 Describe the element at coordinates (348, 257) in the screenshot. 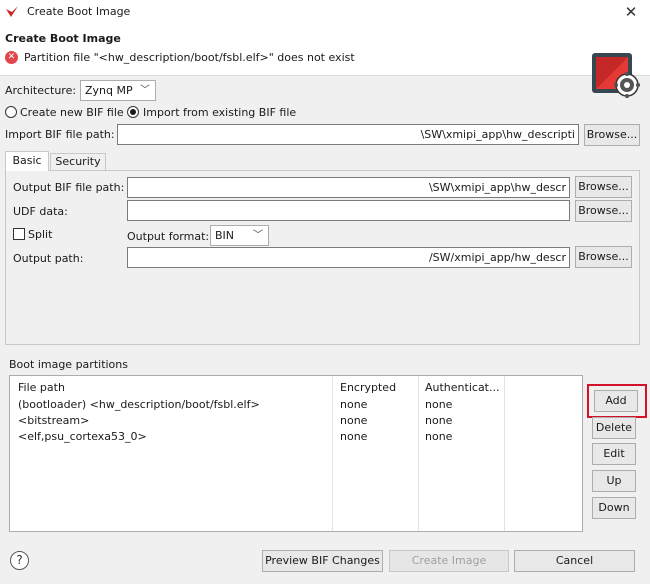

I see `output-path-input: /SW/xmipi_app/hw_descr` at that location.